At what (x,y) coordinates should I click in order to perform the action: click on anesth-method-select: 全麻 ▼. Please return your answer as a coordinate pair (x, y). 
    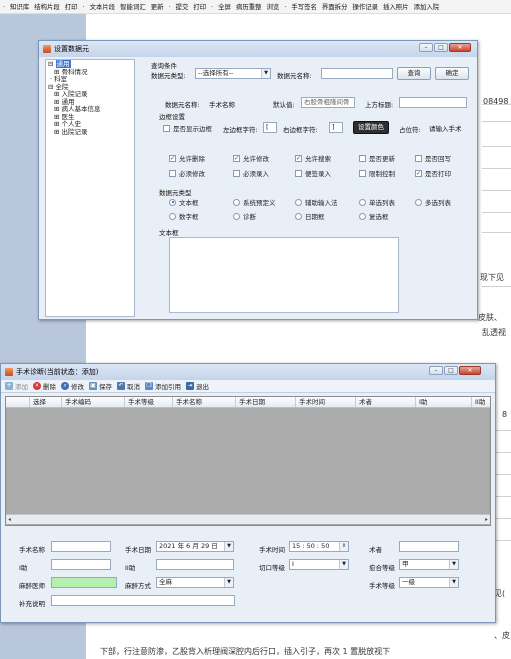
    Looking at the image, I should click on (195, 582).